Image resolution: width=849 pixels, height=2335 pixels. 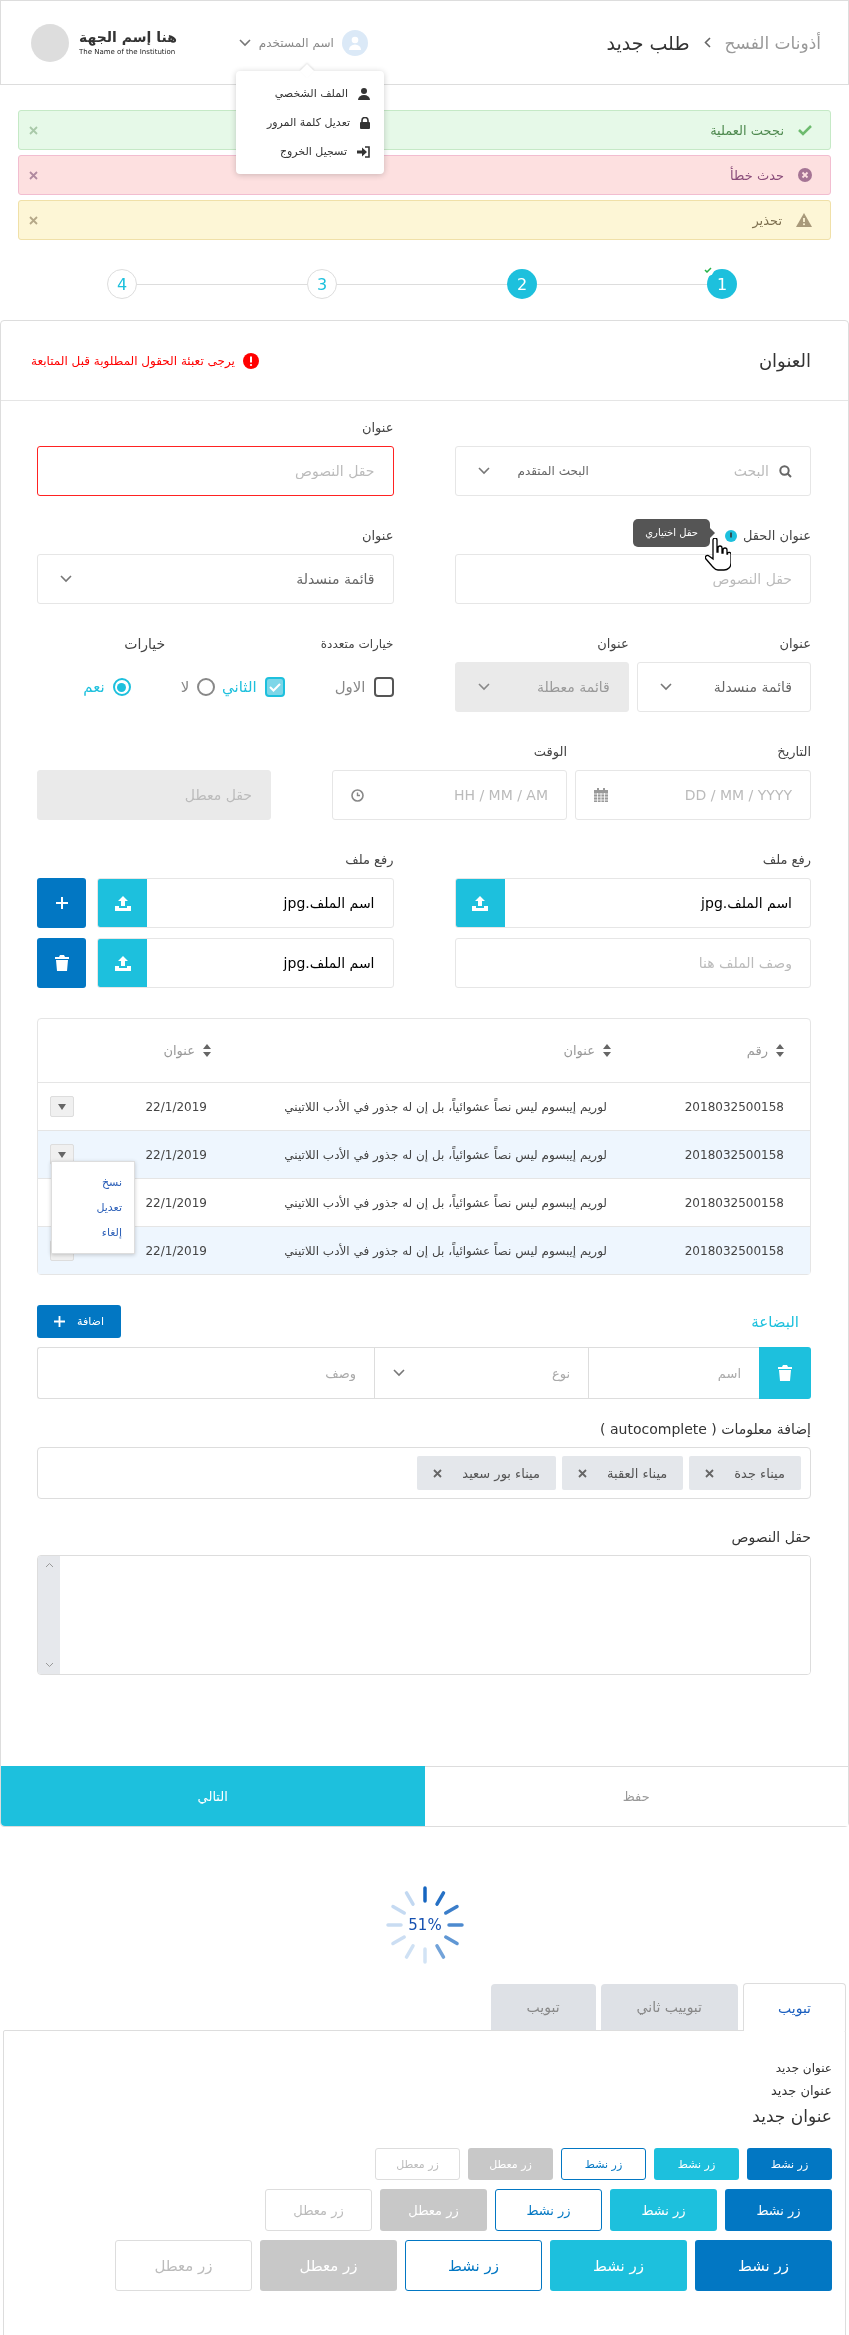 I want to click on menu-item: تعديل, so click(x=93, y=1207).